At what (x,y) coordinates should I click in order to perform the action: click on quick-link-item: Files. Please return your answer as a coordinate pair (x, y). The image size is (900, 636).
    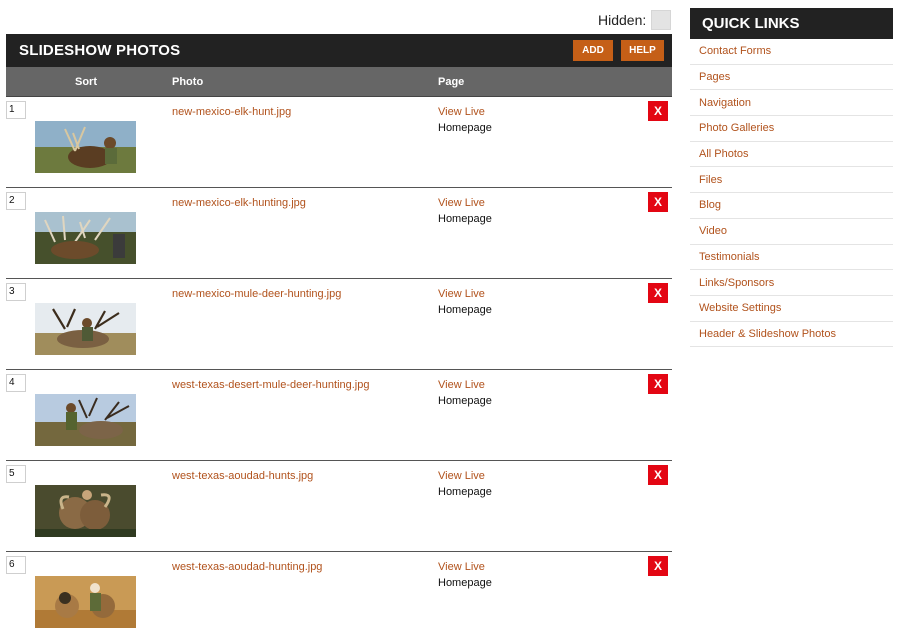
    Looking at the image, I should click on (791, 180).